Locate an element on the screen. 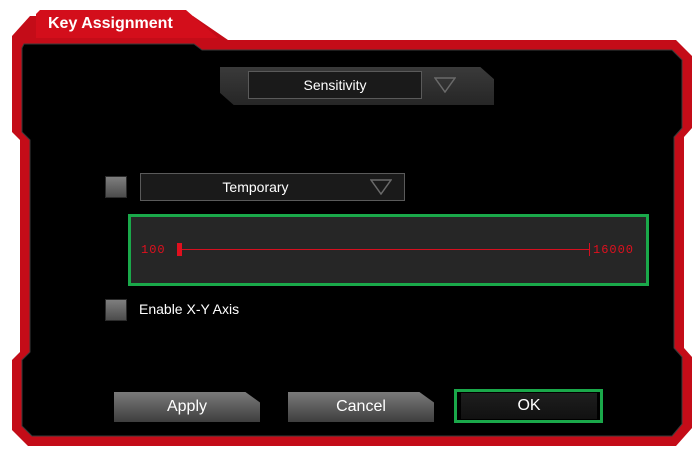 This screenshot has width=694, height=452. temporary-dropdown: Temporary is located at coordinates (272, 187).